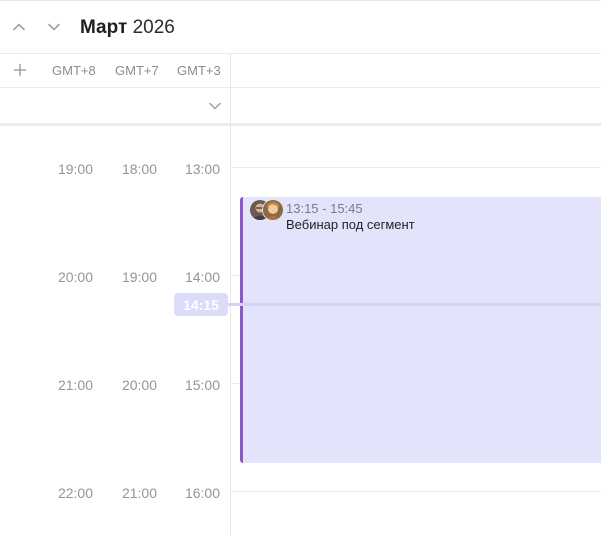  What do you see at coordinates (350, 224) in the screenshot?
I see `event-title: Вебинар под сегмент` at bounding box center [350, 224].